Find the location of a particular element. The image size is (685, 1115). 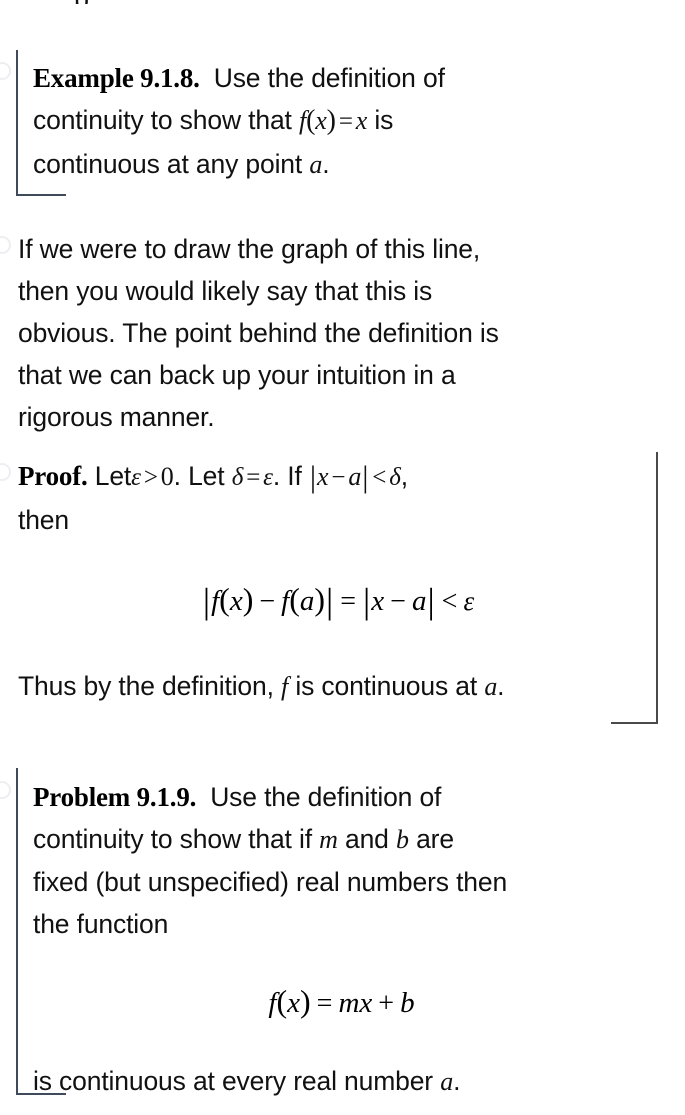

math-minus-proof: − is located at coordinates (338, 477).